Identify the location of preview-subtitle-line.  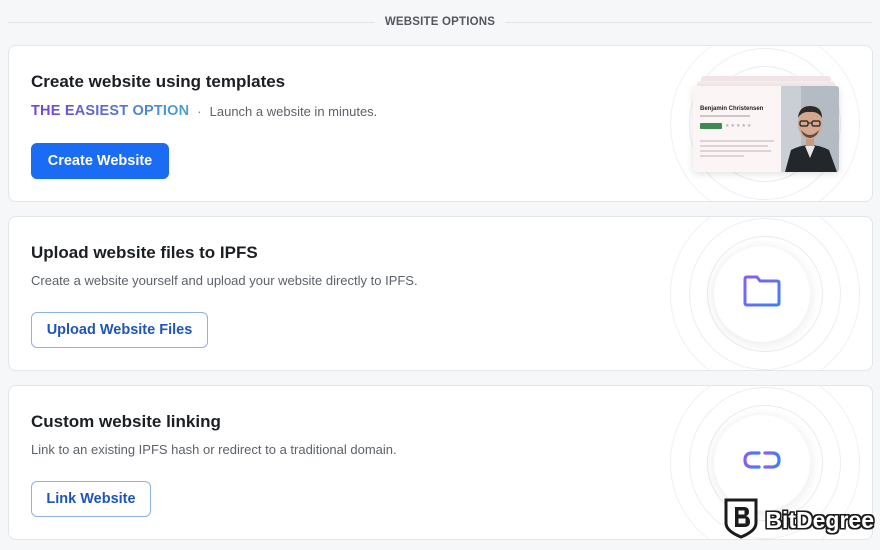
(725, 116).